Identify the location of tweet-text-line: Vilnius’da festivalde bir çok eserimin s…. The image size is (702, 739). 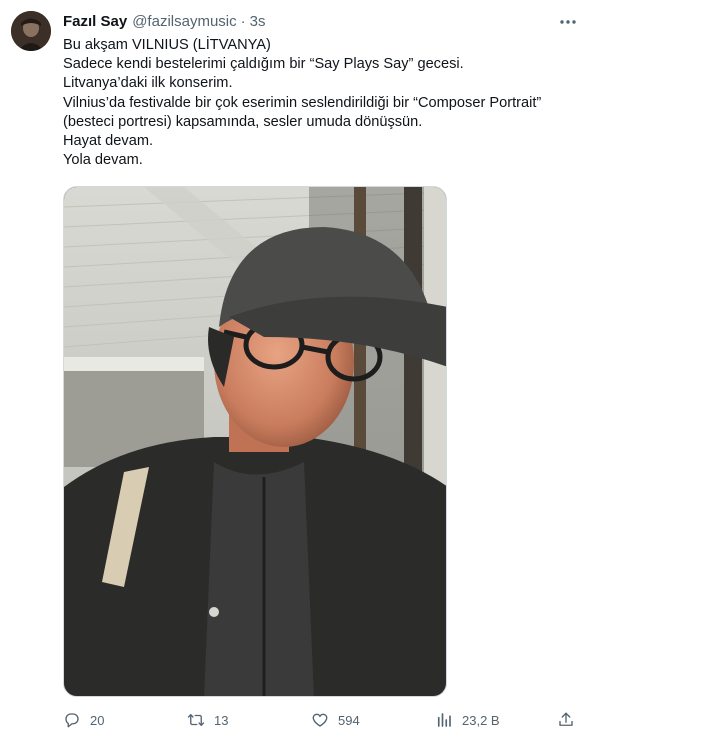
(302, 102).